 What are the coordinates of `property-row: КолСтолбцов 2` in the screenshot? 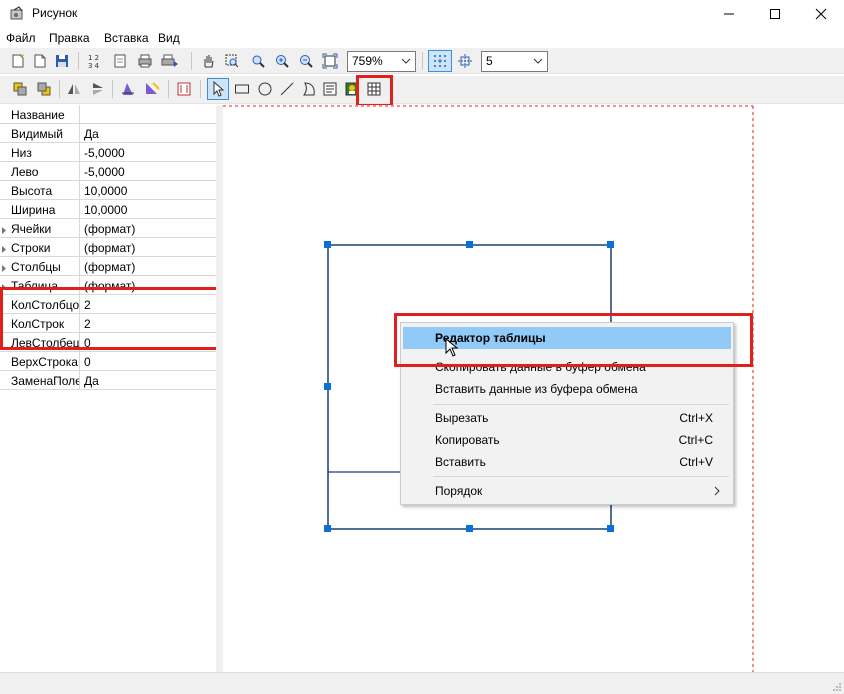 It's located at (108, 304).